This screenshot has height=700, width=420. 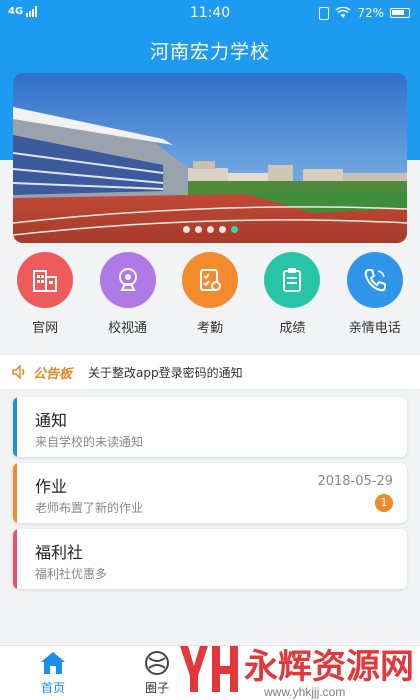 I want to click on battery-icon, so click(x=400, y=13).